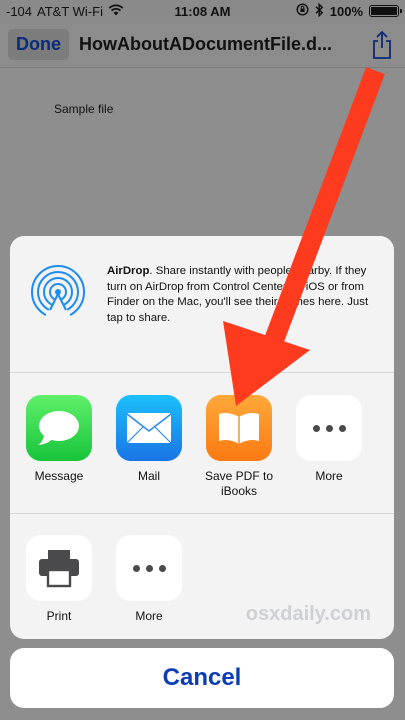 Image resolution: width=405 pixels, height=720 pixels. I want to click on battery-icon, so click(385, 11).